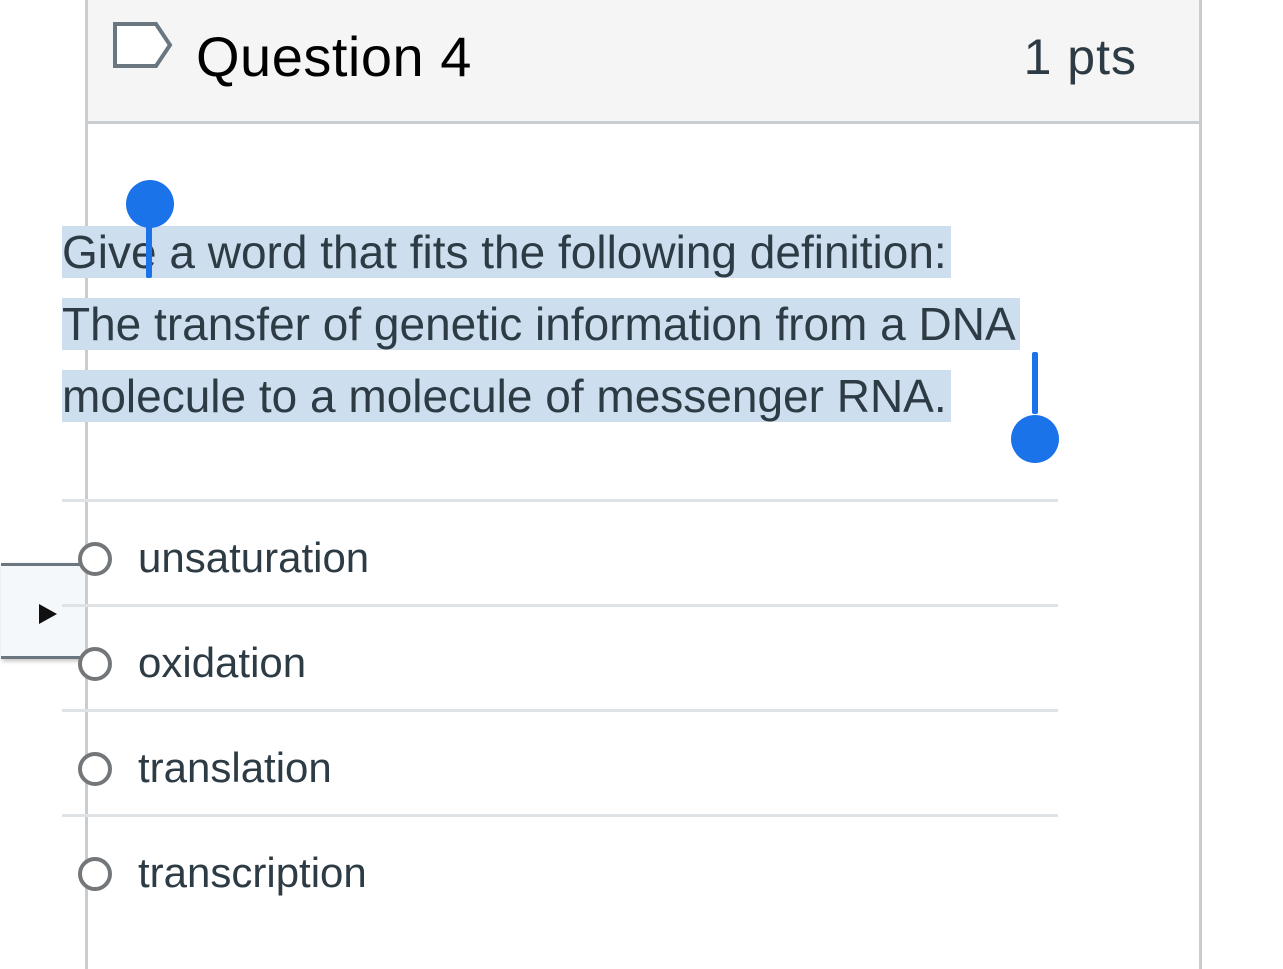  What do you see at coordinates (560, 761) in the screenshot?
I see `answer-option: translation` at bounding box center [560, 761].